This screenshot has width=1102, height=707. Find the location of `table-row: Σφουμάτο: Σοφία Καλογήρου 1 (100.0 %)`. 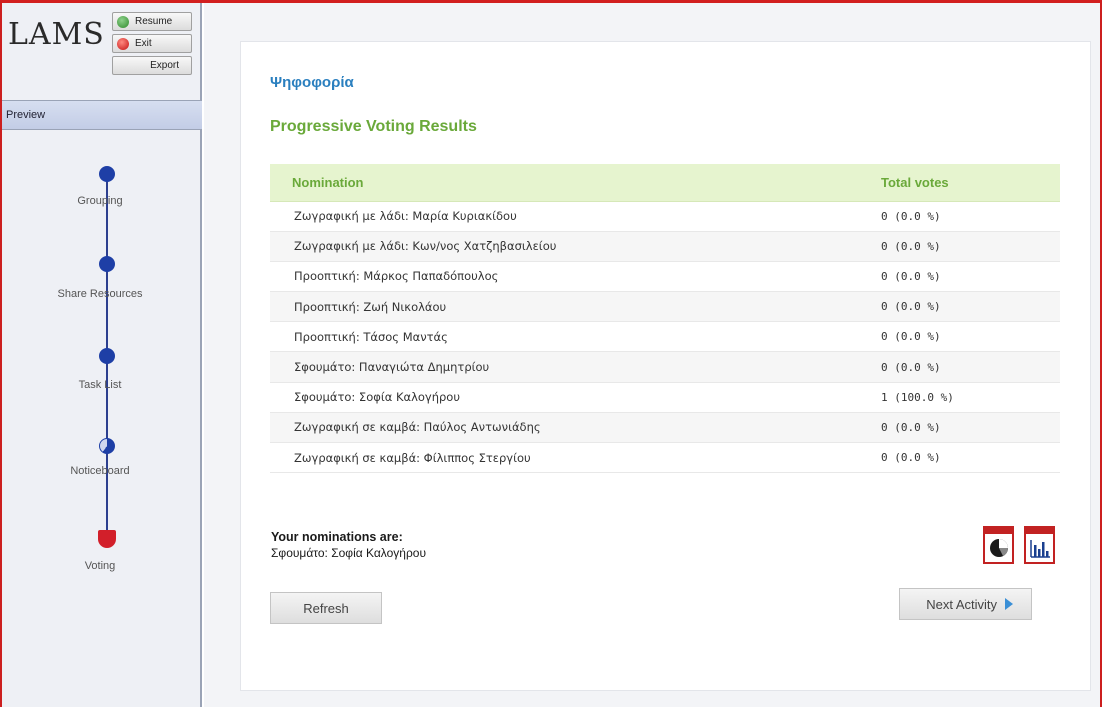

table-row: Σφουμάτο: Σοφία Καλογήρου 1 (100.0 %) is located at coordinates (665, 397).